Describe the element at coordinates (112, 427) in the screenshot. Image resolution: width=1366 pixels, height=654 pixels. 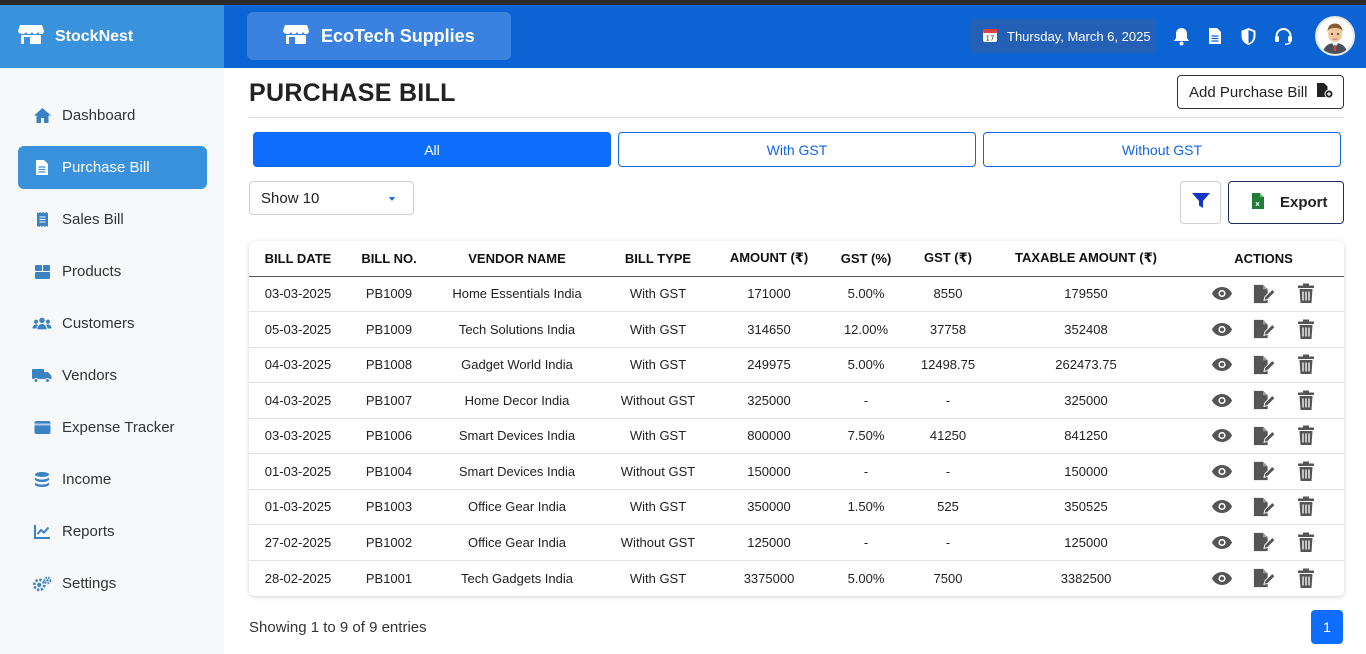
I see `sidebar-item-expense-tracker: Expense Tracker` at that location.